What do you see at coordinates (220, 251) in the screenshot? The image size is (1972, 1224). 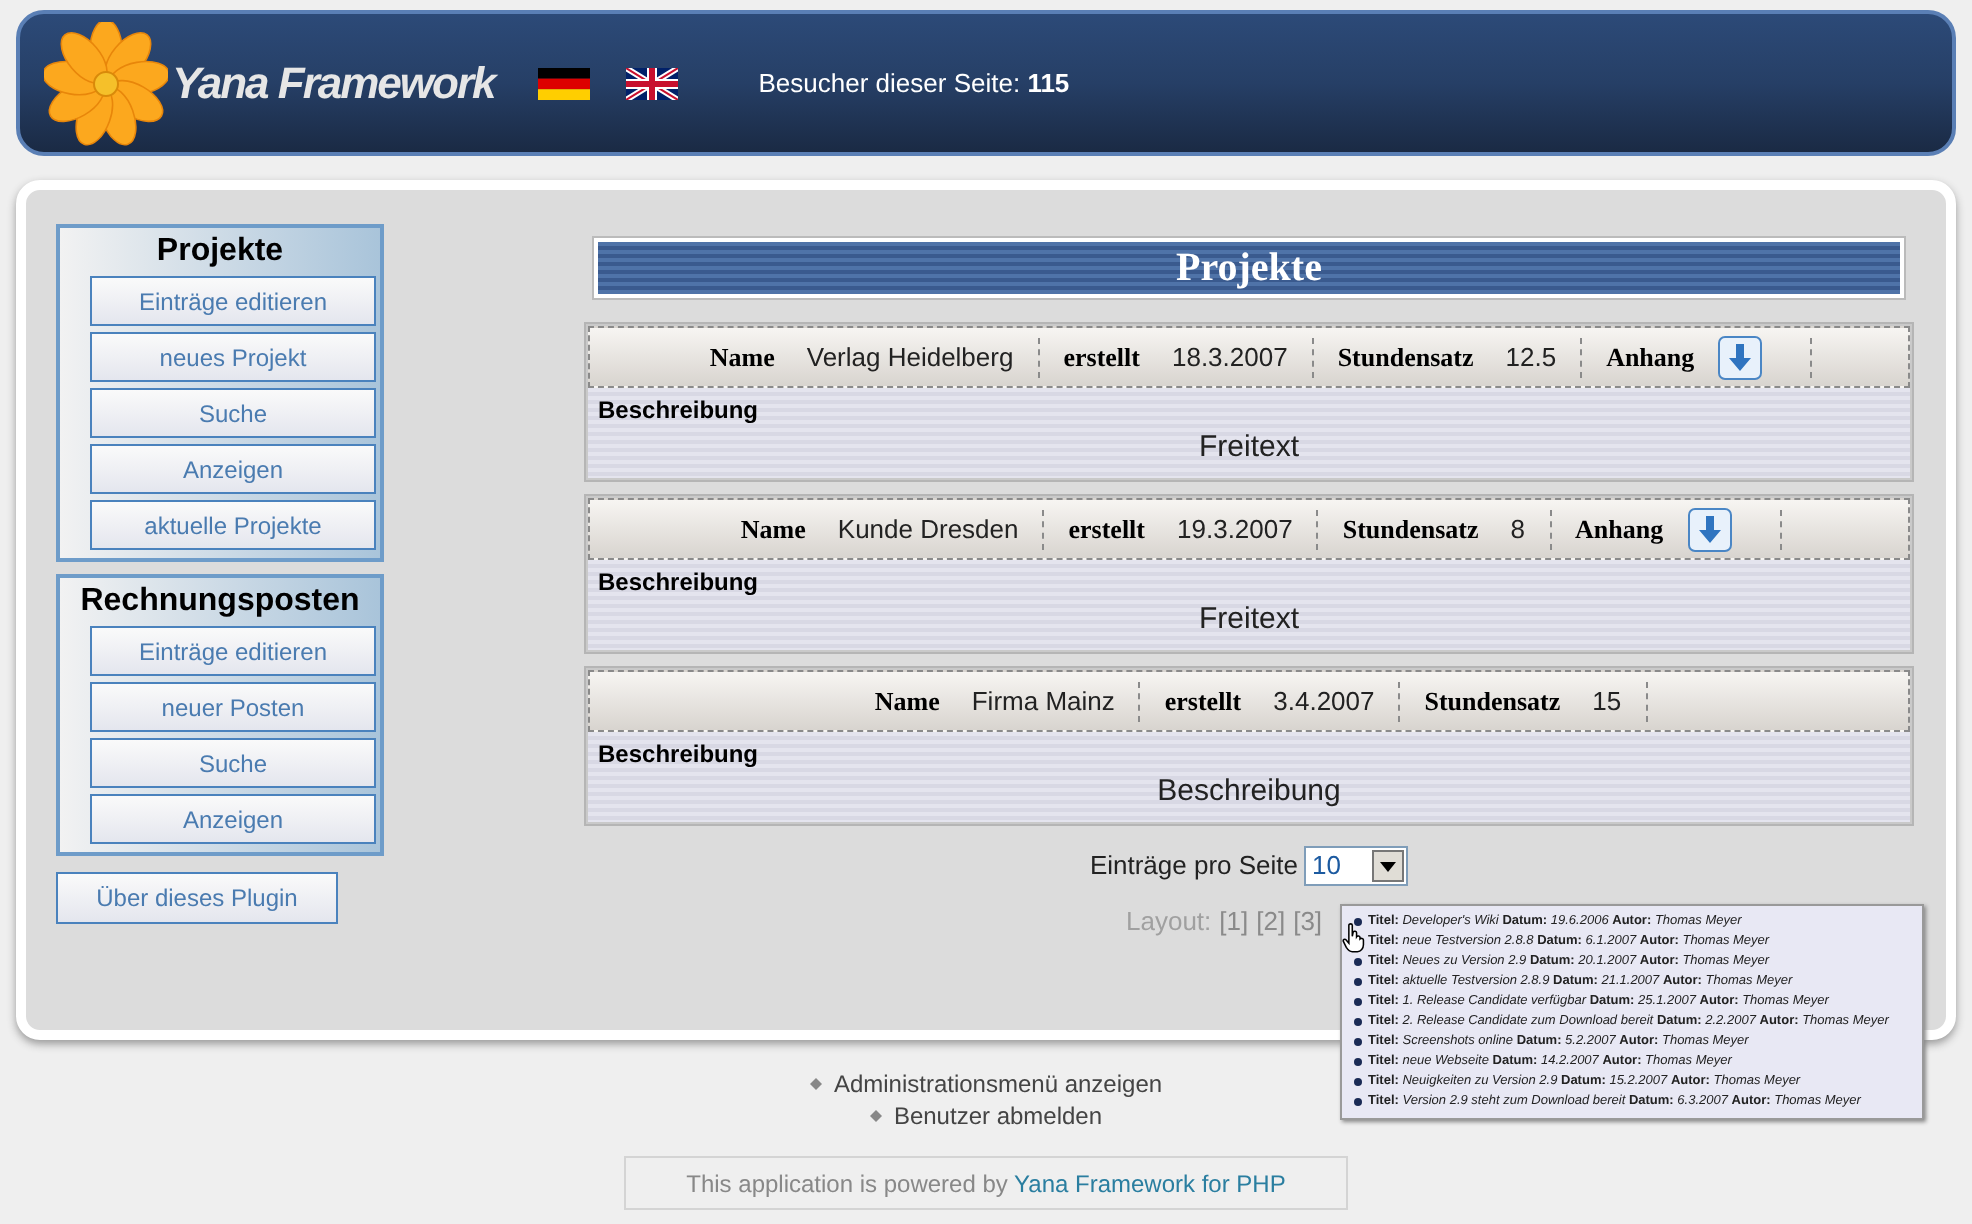 I see `menu-title: Projekte` at bounding box center [220, 251].